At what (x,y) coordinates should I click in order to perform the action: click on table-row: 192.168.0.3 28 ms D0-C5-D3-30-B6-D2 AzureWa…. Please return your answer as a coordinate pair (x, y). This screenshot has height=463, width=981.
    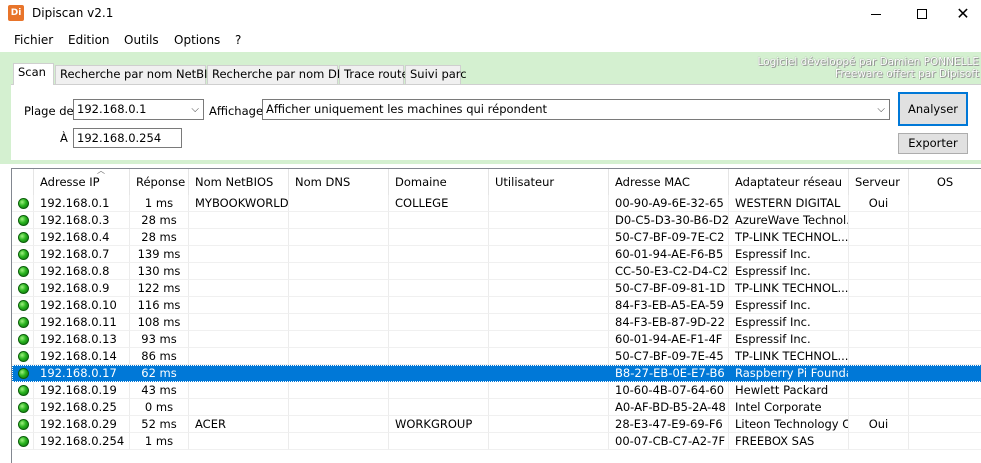
    Looking at the image, I should click on (496, 220).